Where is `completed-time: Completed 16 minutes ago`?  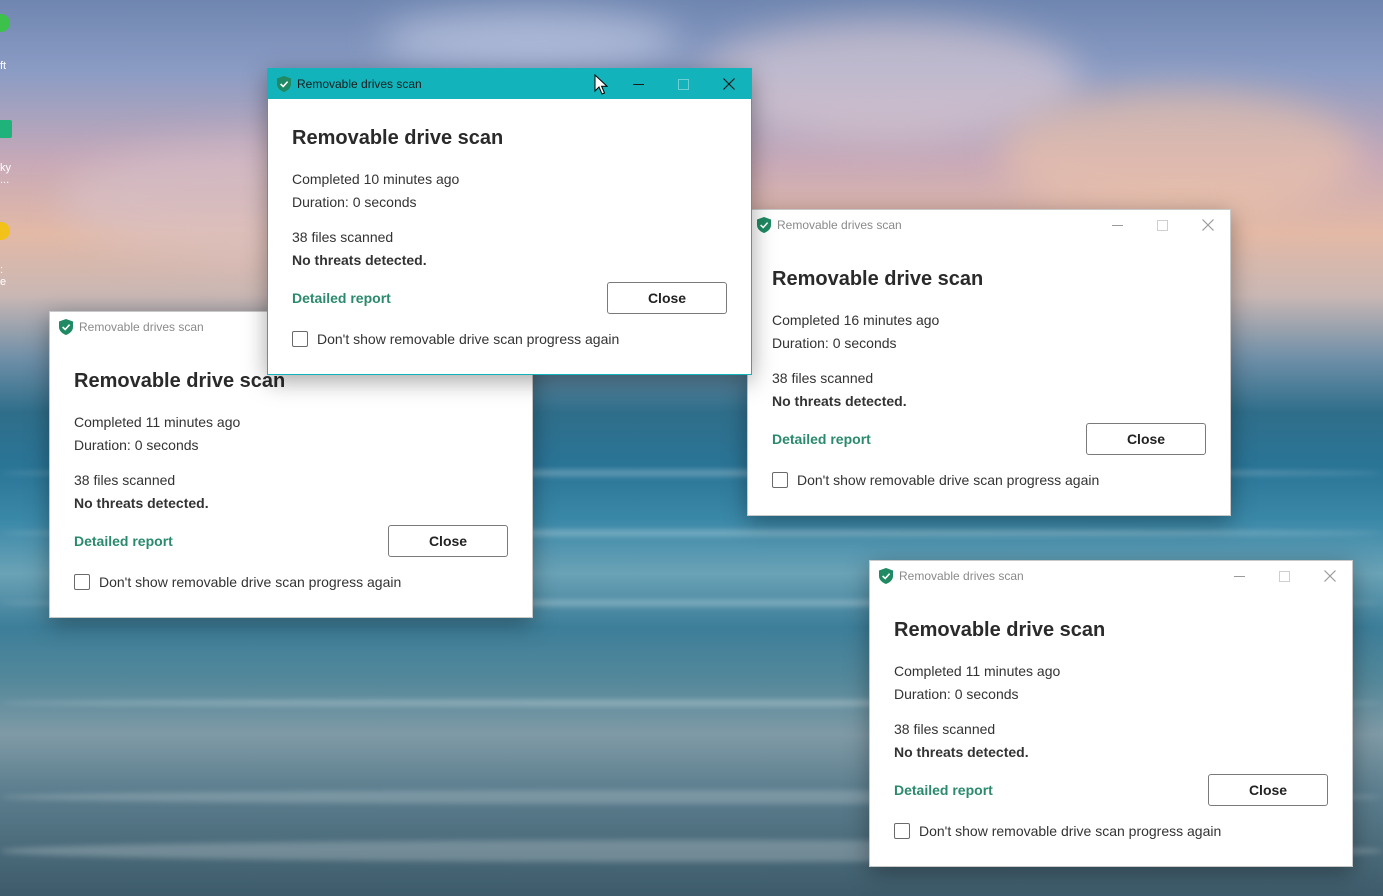 completed-time: Completed 16 minutes ago is located at coordinates (856, 320).